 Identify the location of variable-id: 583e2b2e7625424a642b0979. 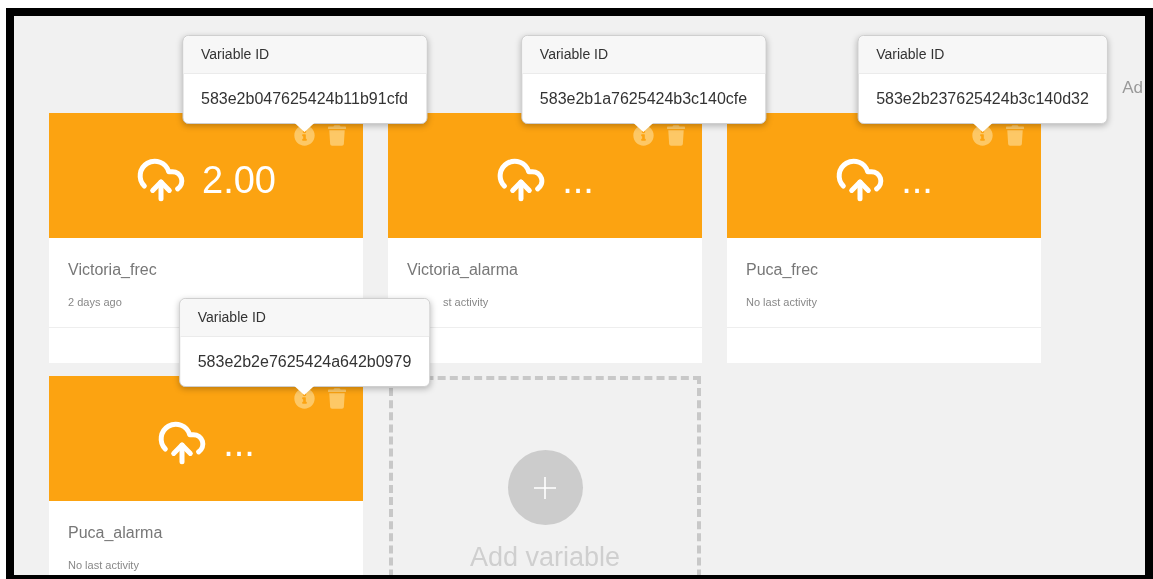
(304, 361).